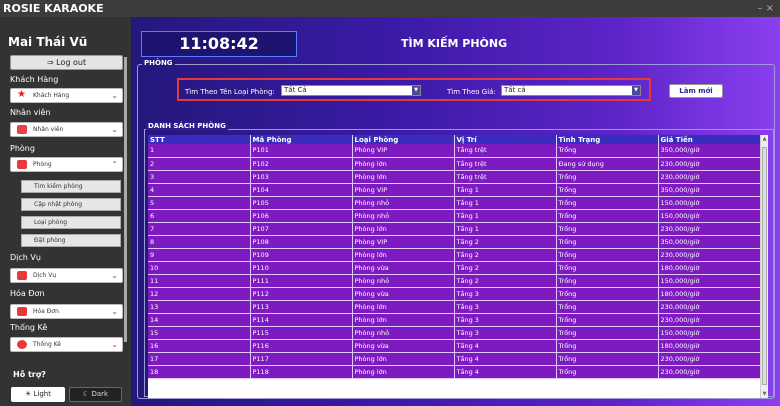 This screenshot has width=780, height=406. I want to click on section-label-dich-vu: Dịch Vụ, so click(25, 257).